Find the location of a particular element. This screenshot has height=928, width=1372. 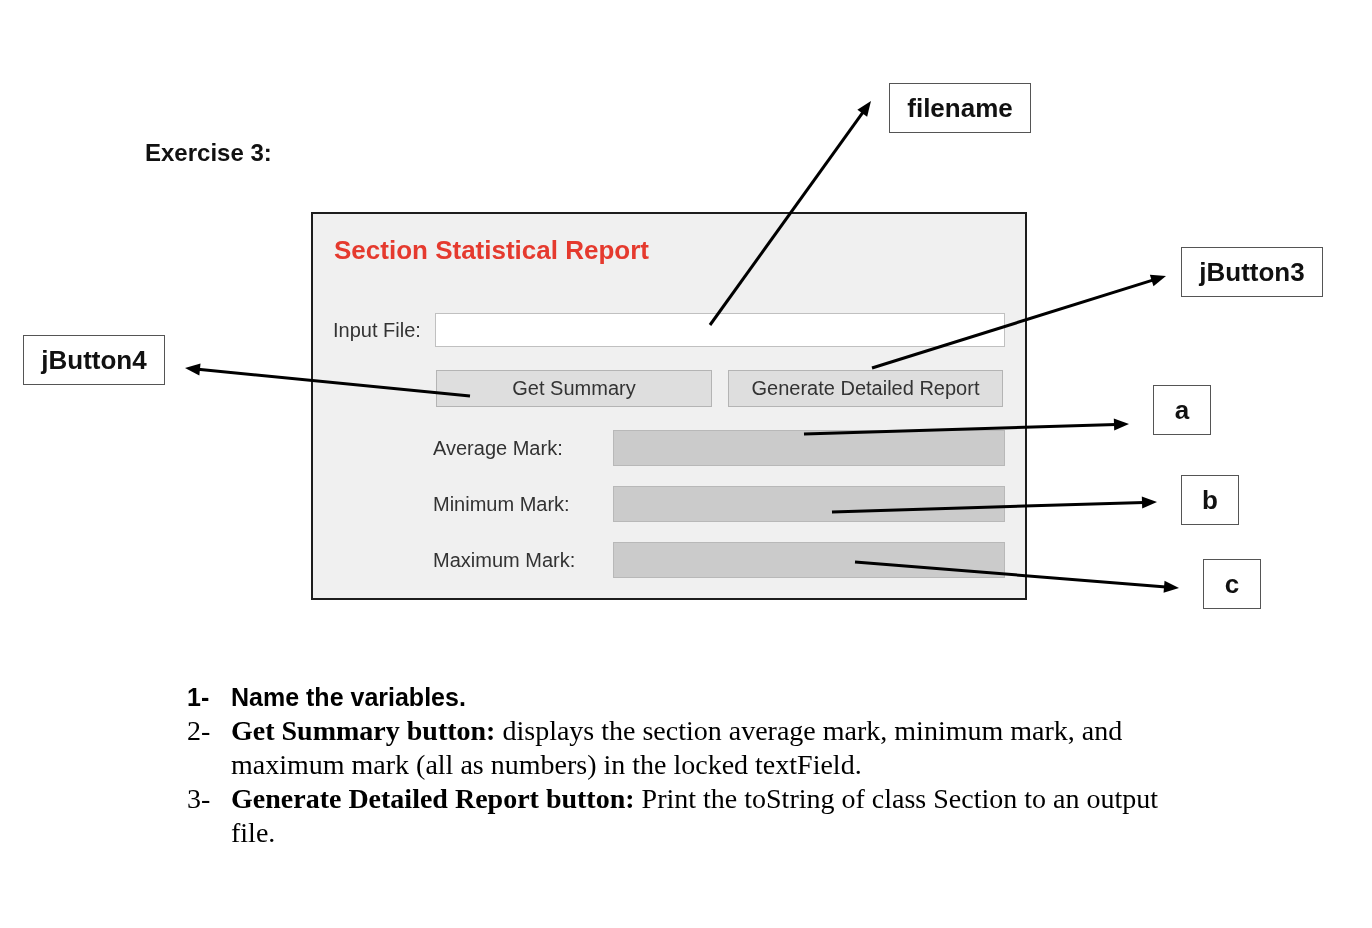

instruction-text: Generate Detailed Report button: Print the toString of class Section to an output file. is located at coordinates (694, 815).